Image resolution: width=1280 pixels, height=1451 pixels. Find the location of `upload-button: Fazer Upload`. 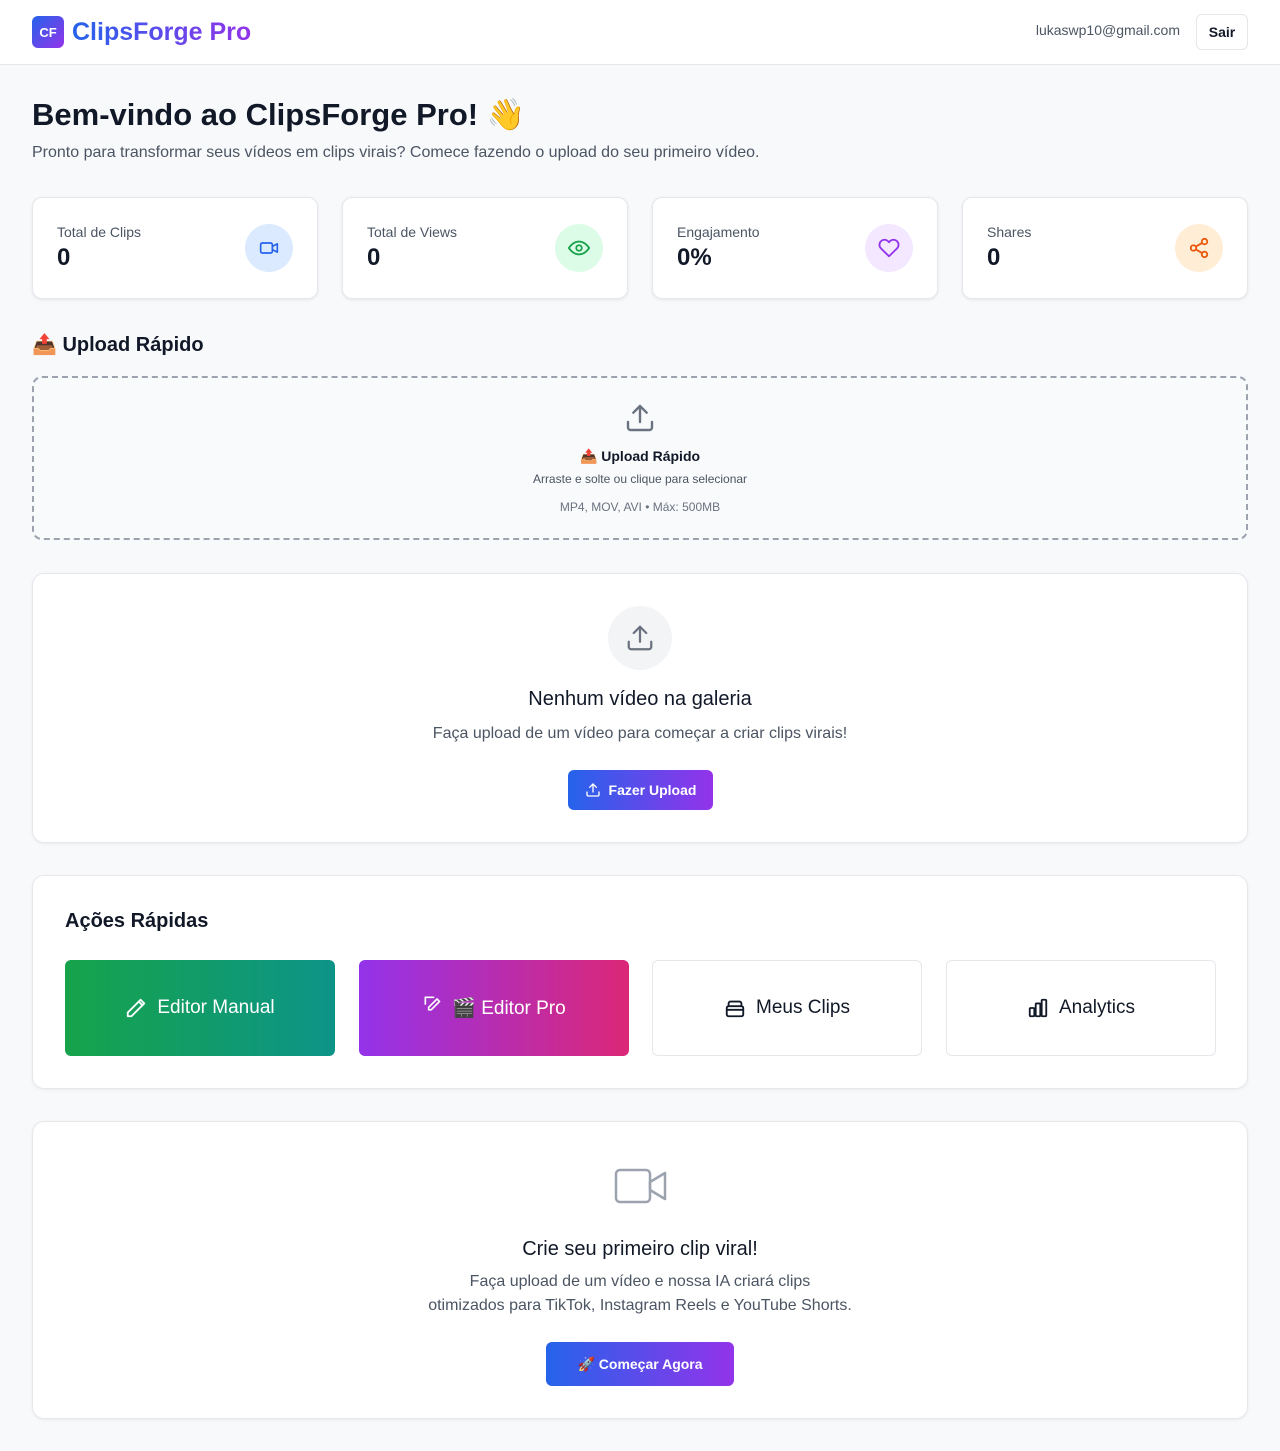

upload-button: Fazer Upload is located at coordinates (640, 790).